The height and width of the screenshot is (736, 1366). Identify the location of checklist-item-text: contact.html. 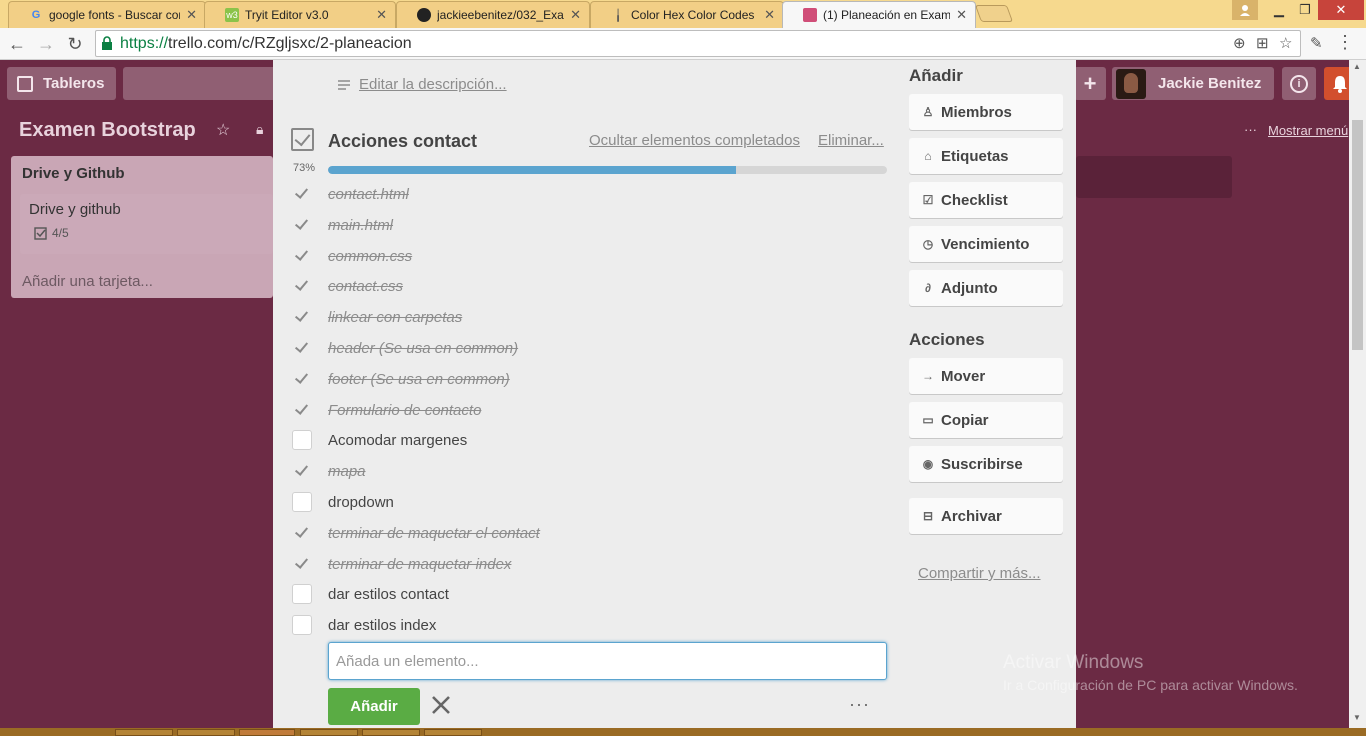
(368, 194).